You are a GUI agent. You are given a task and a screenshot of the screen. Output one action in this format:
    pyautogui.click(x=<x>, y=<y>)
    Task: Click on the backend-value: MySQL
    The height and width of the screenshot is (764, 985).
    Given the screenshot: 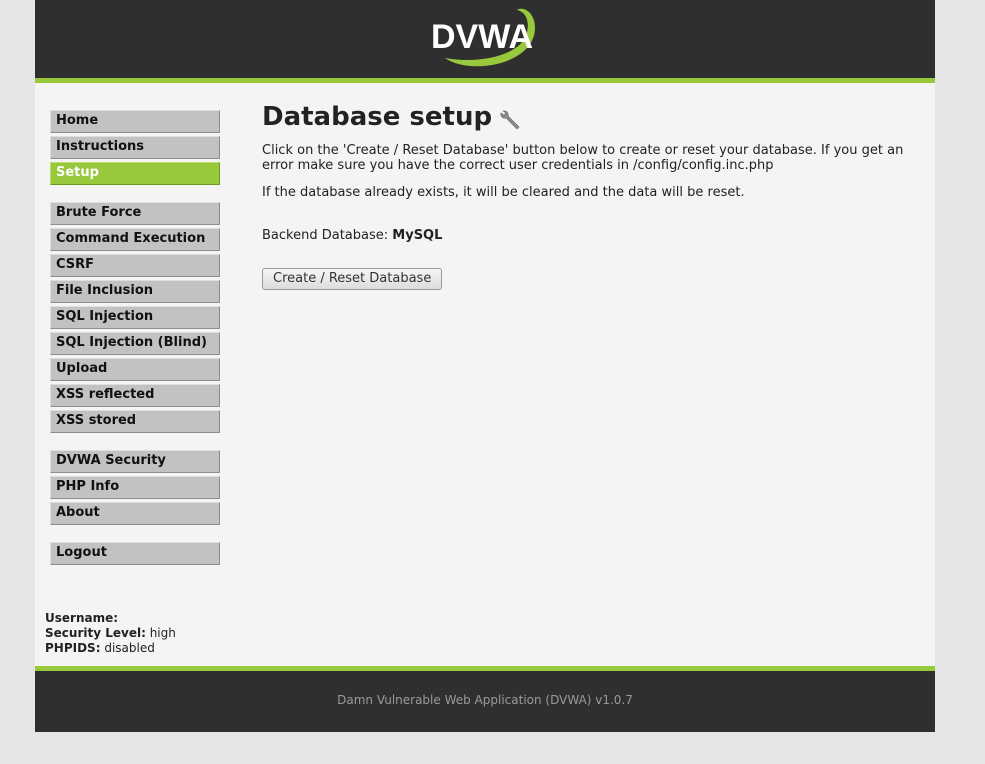 What is the action you would take?
    pyautogui.click(x=417, y=235)
    